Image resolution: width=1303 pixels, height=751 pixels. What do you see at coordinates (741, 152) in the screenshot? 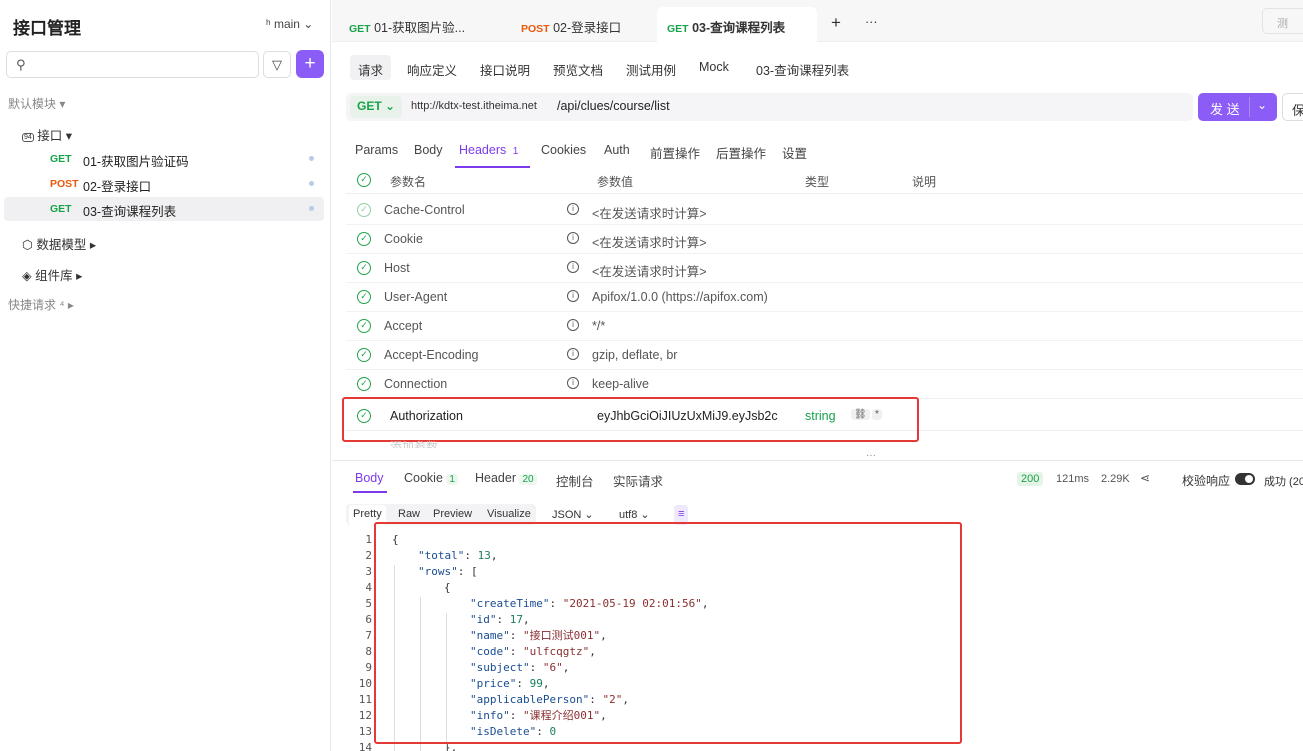
I see `tab-post-processors: 后置操作` at bounding box center [741, 152].